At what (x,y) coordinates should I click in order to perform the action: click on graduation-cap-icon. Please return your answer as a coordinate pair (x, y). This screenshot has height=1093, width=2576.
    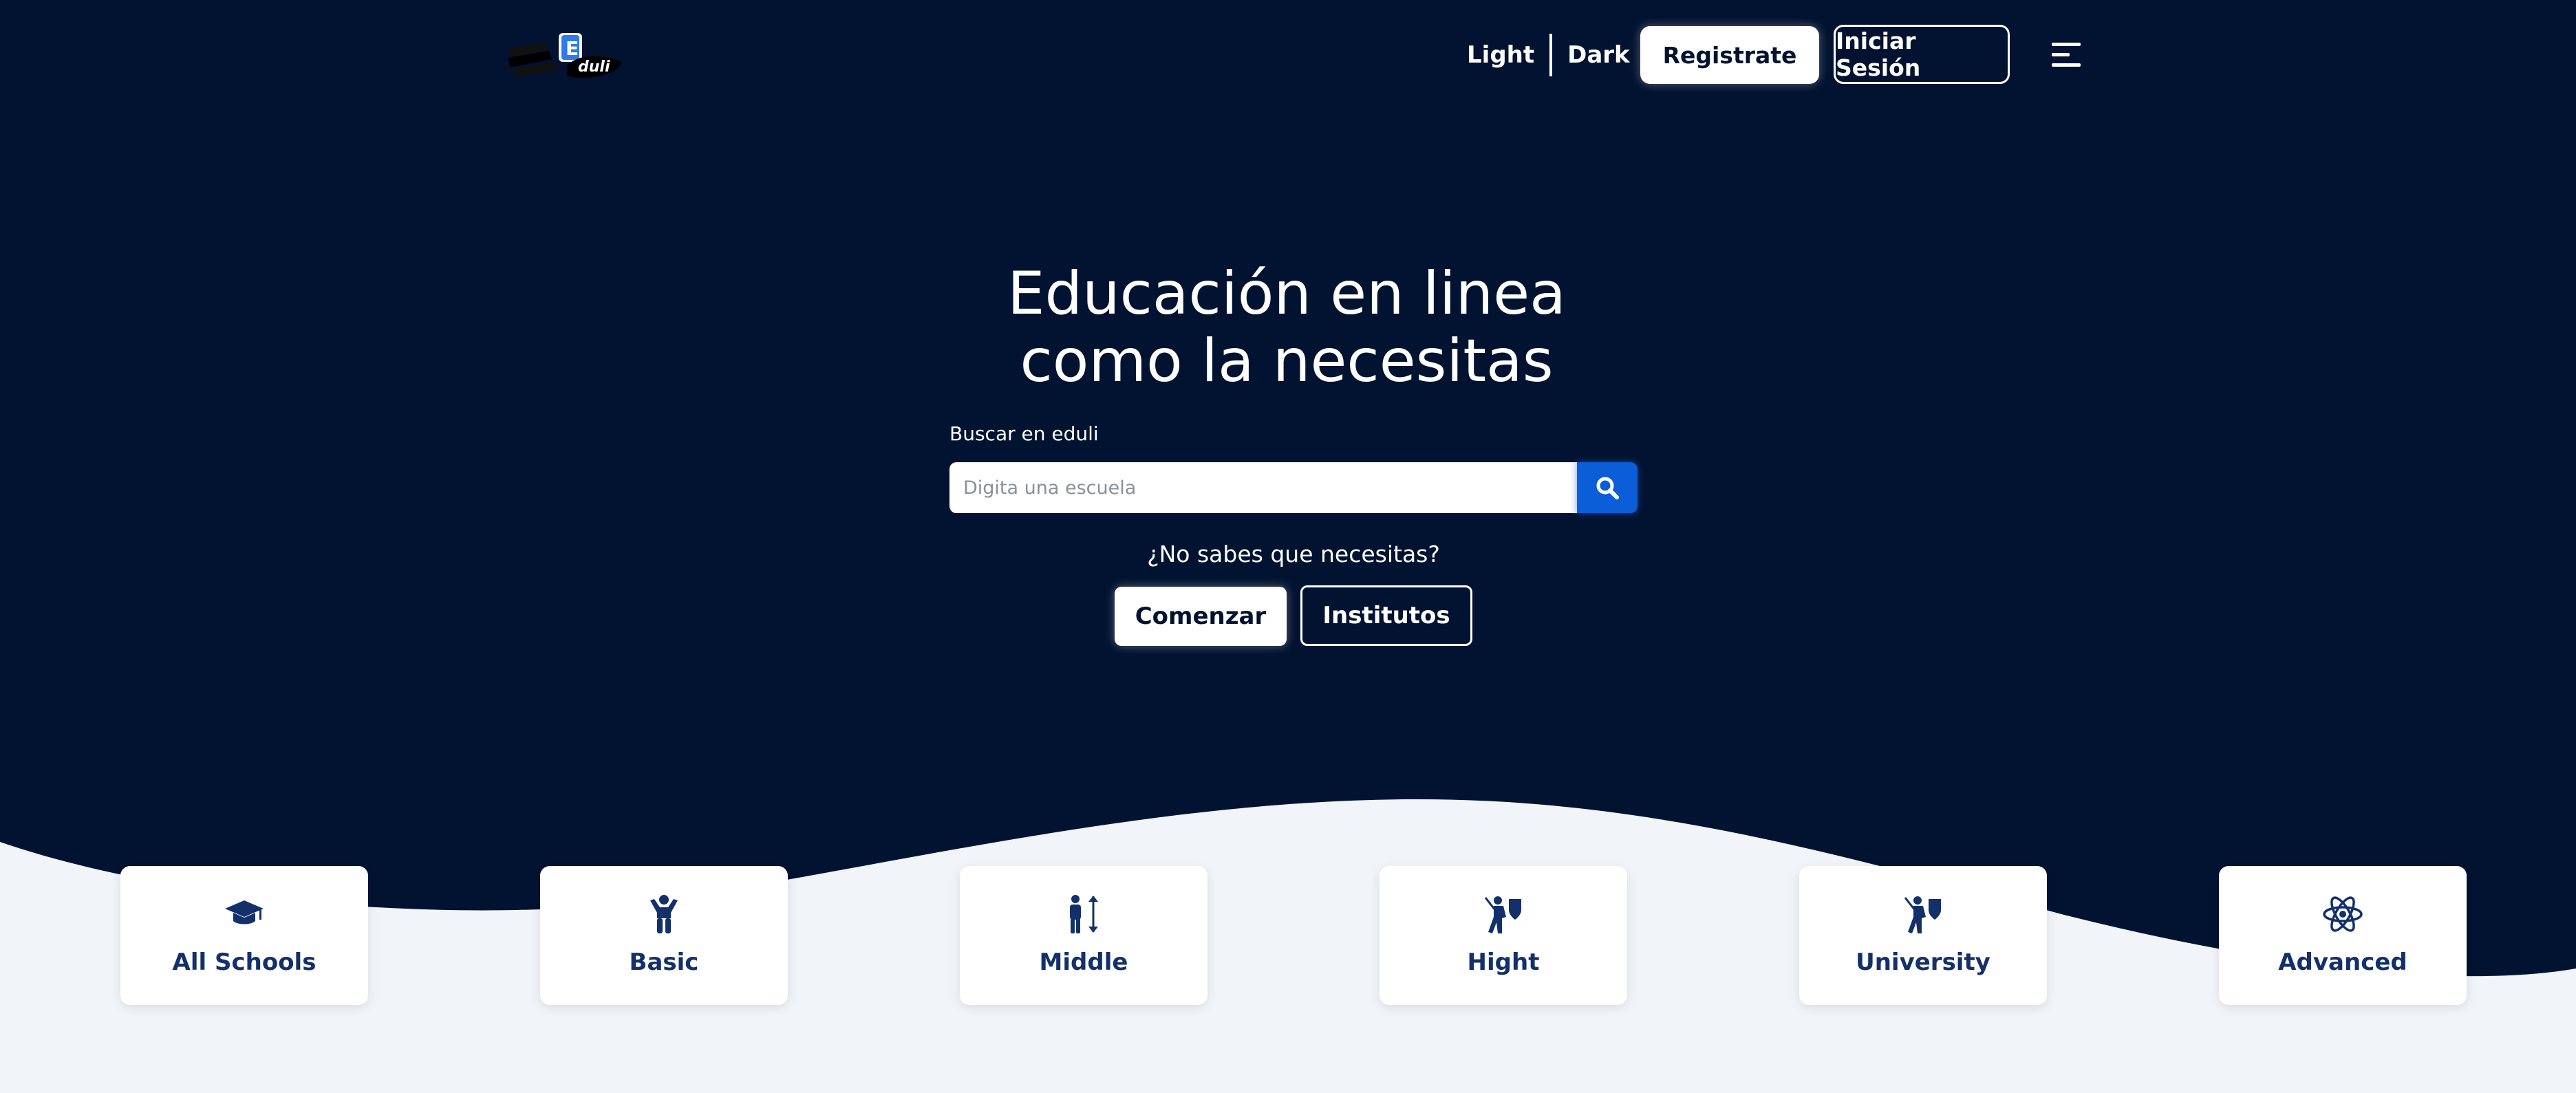
    Looking at the image, I should click on (244, 912).